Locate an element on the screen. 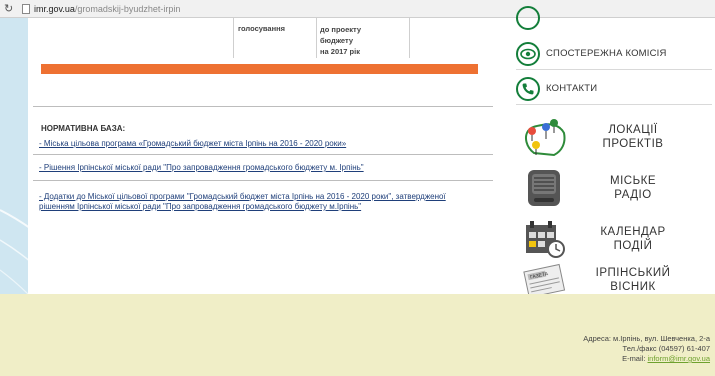 This screenshot has width=715, height=376. tile-title: МІСЬКЕ РАДІО is located at coordinates (633, 188).